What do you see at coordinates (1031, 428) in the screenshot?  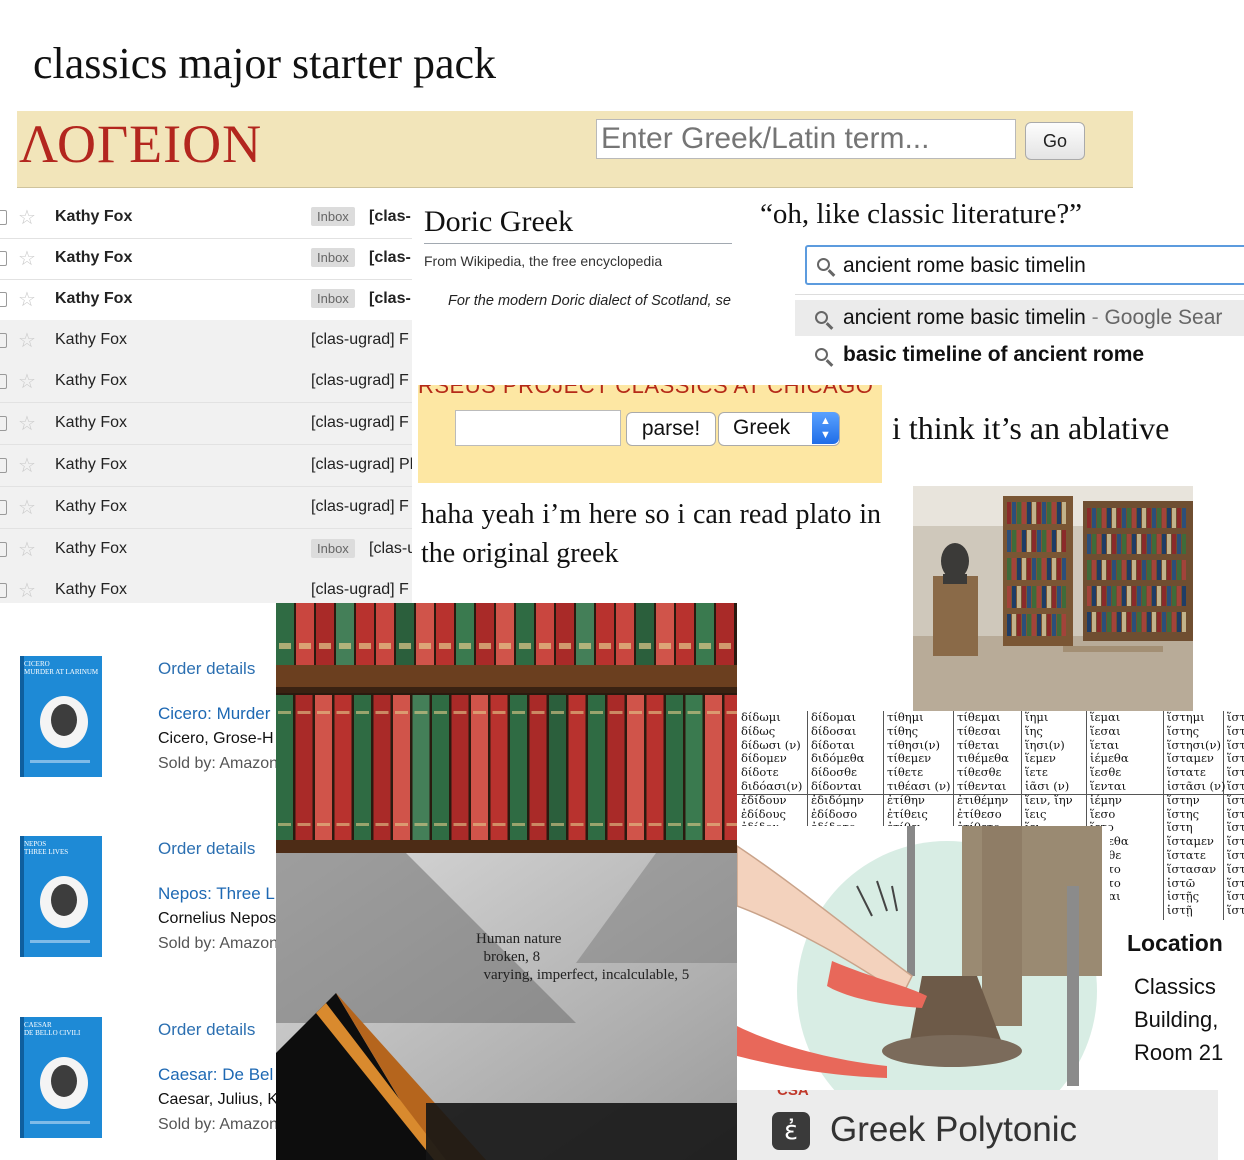 I see `ablative-caption: i think it’s an ablative` at bounding box center [1031, 428].